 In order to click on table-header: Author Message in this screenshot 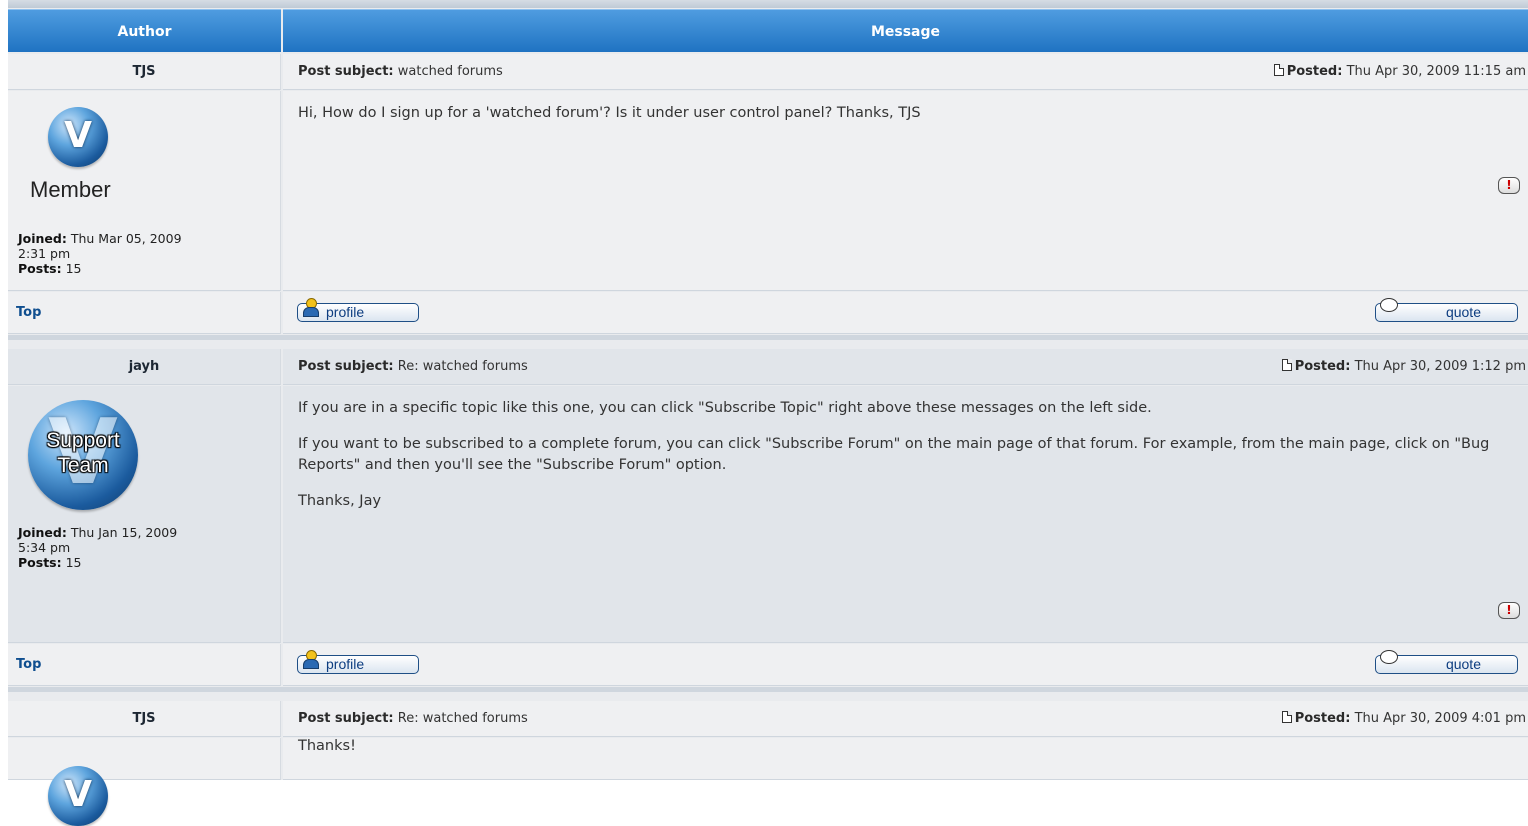, I will do `click(768, 30)`.